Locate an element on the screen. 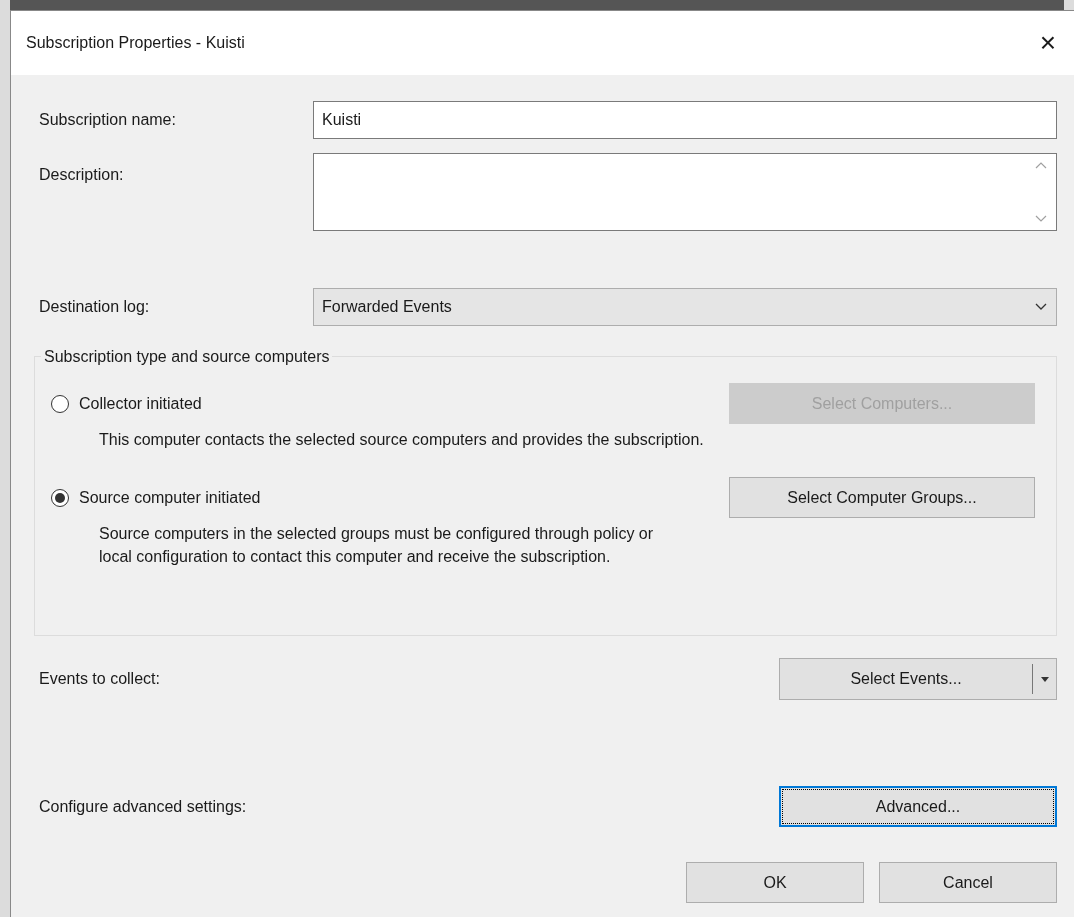 The width and height of the screenshot is (1074, 917). dialog-button: Cancel is located at coordinates (968, 882).